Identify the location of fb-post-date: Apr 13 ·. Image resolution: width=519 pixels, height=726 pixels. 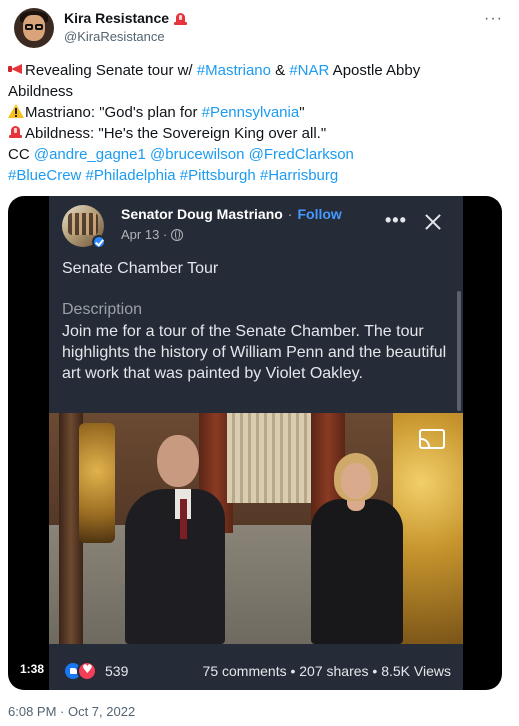
(144, 234).